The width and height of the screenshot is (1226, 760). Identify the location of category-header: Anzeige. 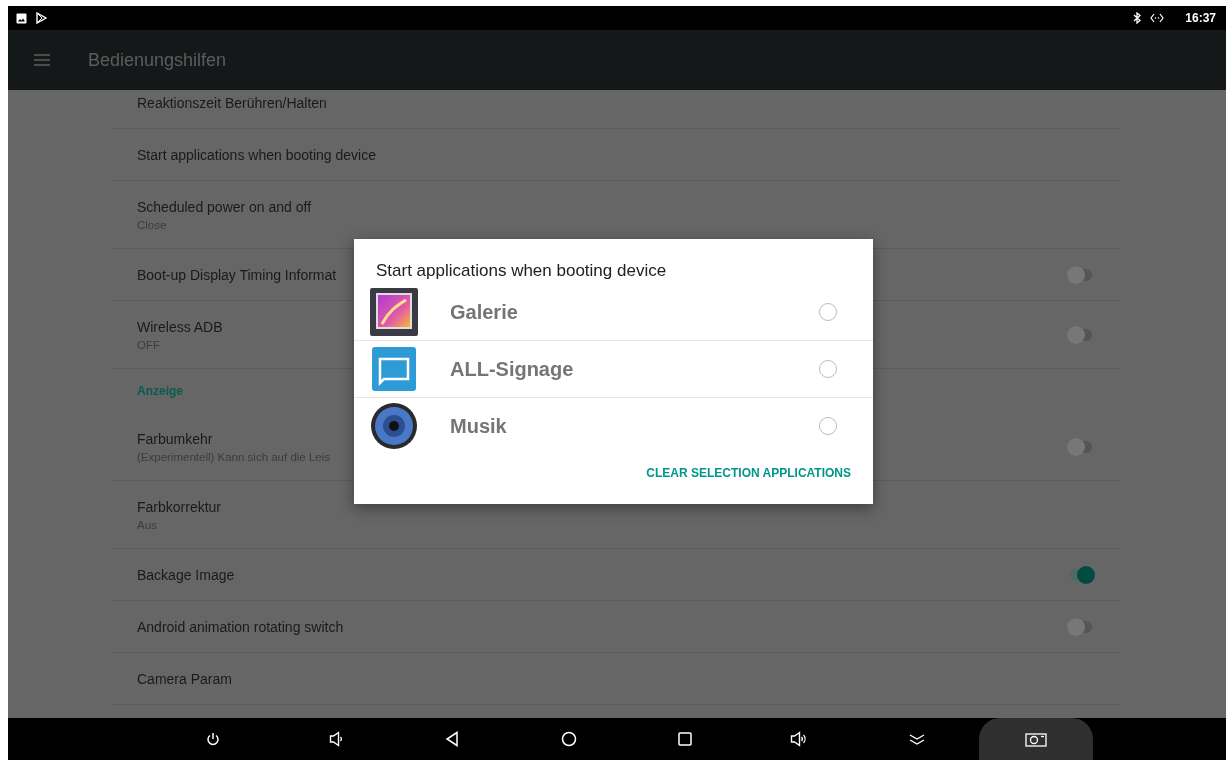
(160, 391).